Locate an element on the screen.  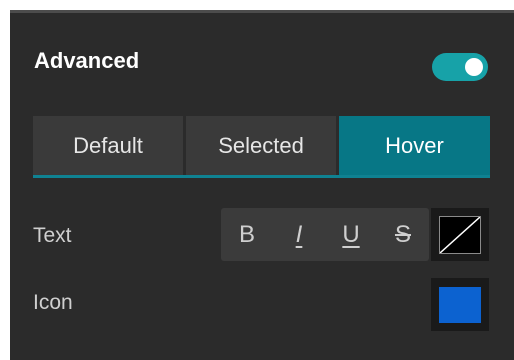
tab-default: Default is located at coordinates (108, 145).